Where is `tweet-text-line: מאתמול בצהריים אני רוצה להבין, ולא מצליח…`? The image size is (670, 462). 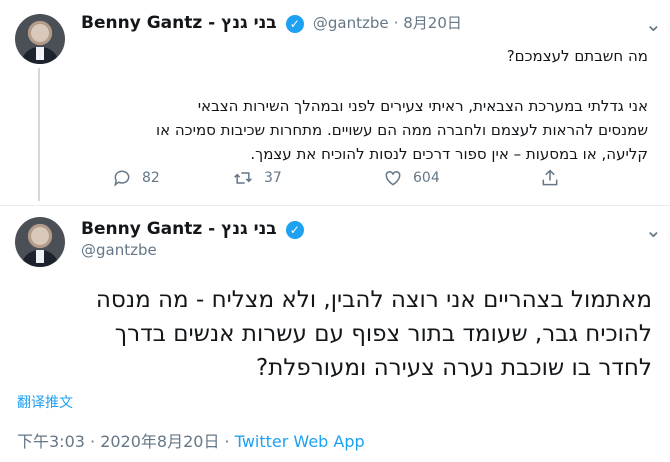
tweet-text-line: מאתמול בצהריים אני רוצה להבין, ולא מצליח… is located at coordinates (373, 300).